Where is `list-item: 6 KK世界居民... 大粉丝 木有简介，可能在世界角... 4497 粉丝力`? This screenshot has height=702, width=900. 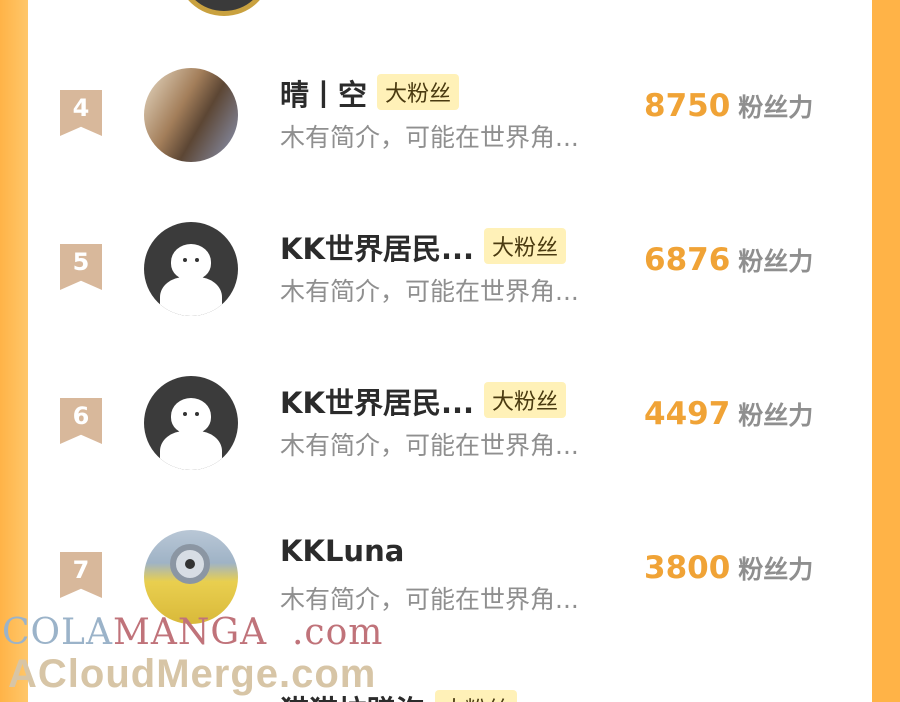 list-item: 6 KK世界居民... 大粉丝 木有简介，可能在世界角... 4497 粉丝力 is located at coordinates (450, 423).